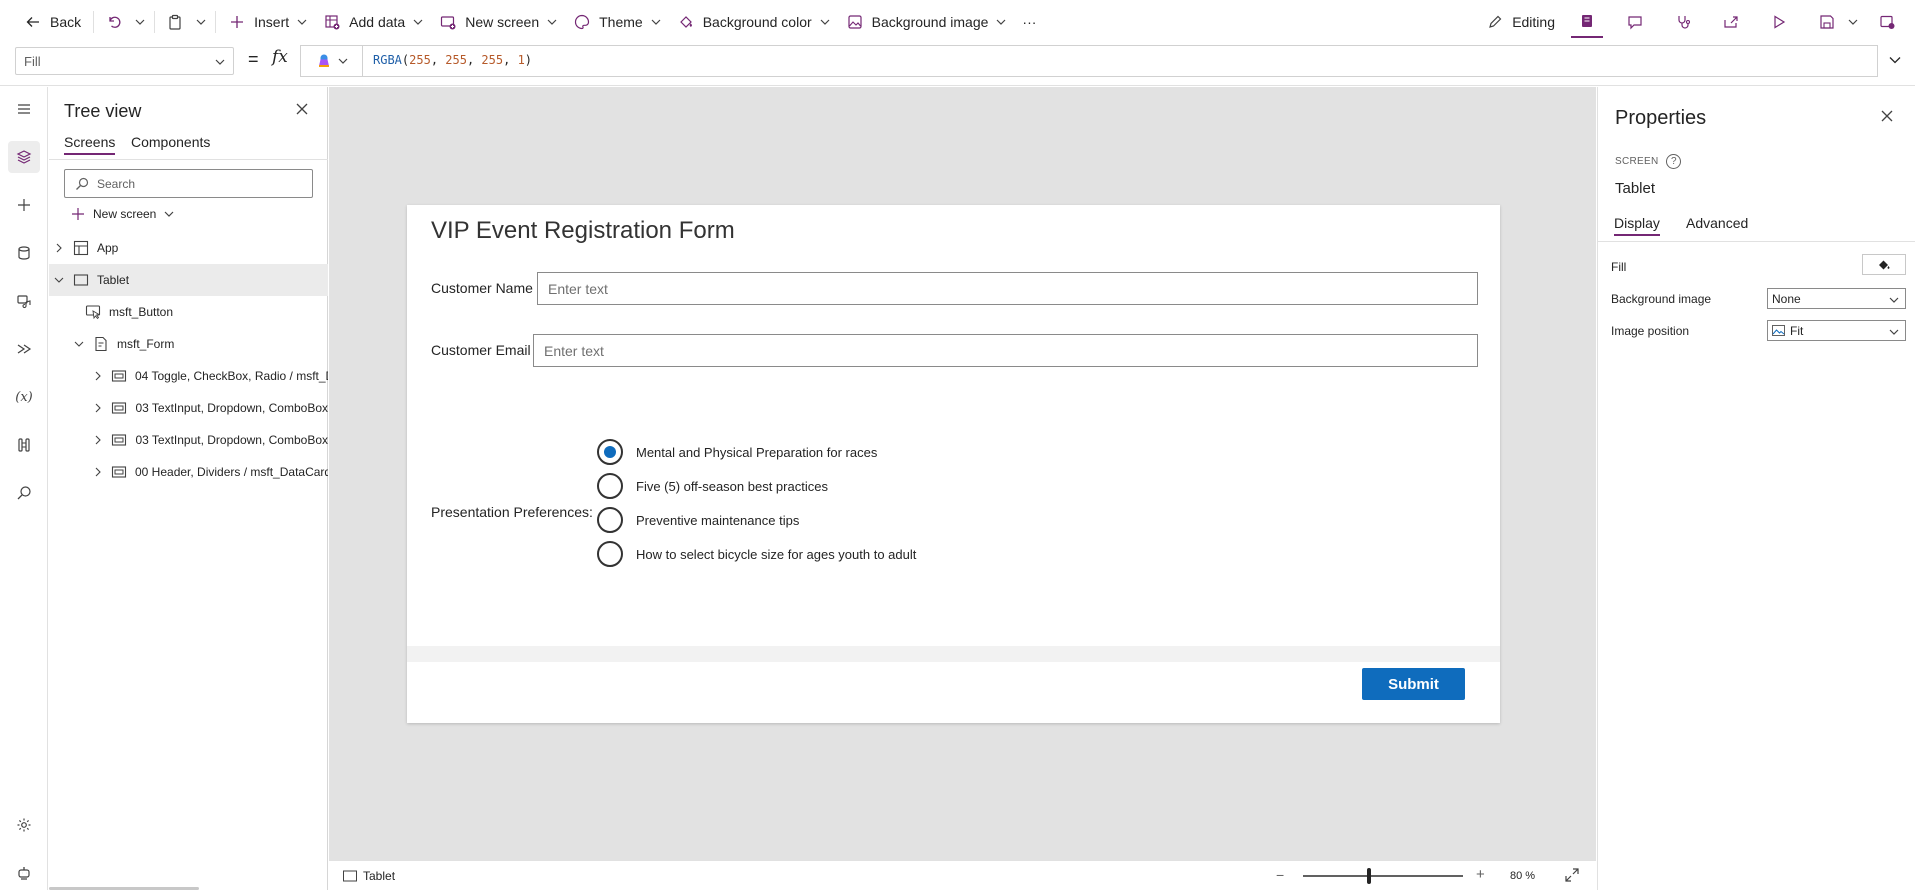 The width and height of the screenshot is (1915, 890). I want to click on radio-dot, so click(610, 452).